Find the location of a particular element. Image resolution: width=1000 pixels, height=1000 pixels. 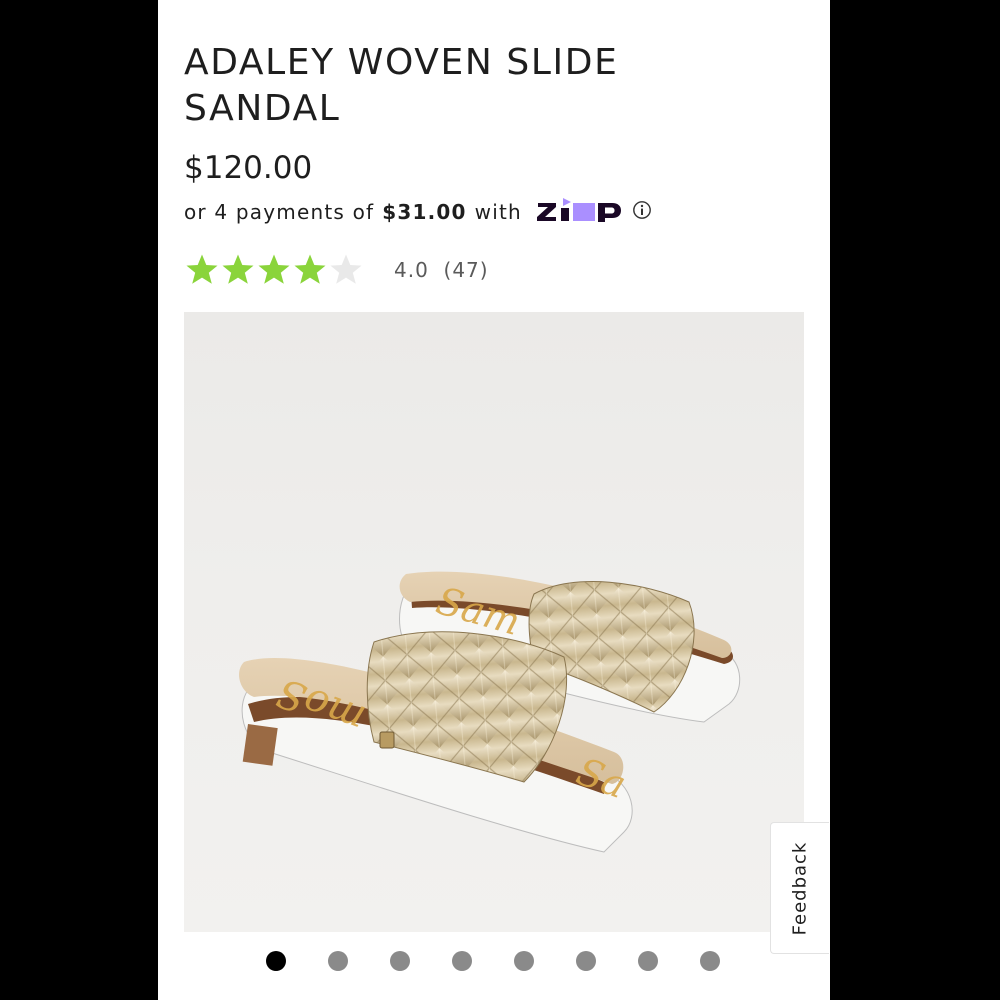

installment-amount: $31.00 is located at coordinates (424, 212).